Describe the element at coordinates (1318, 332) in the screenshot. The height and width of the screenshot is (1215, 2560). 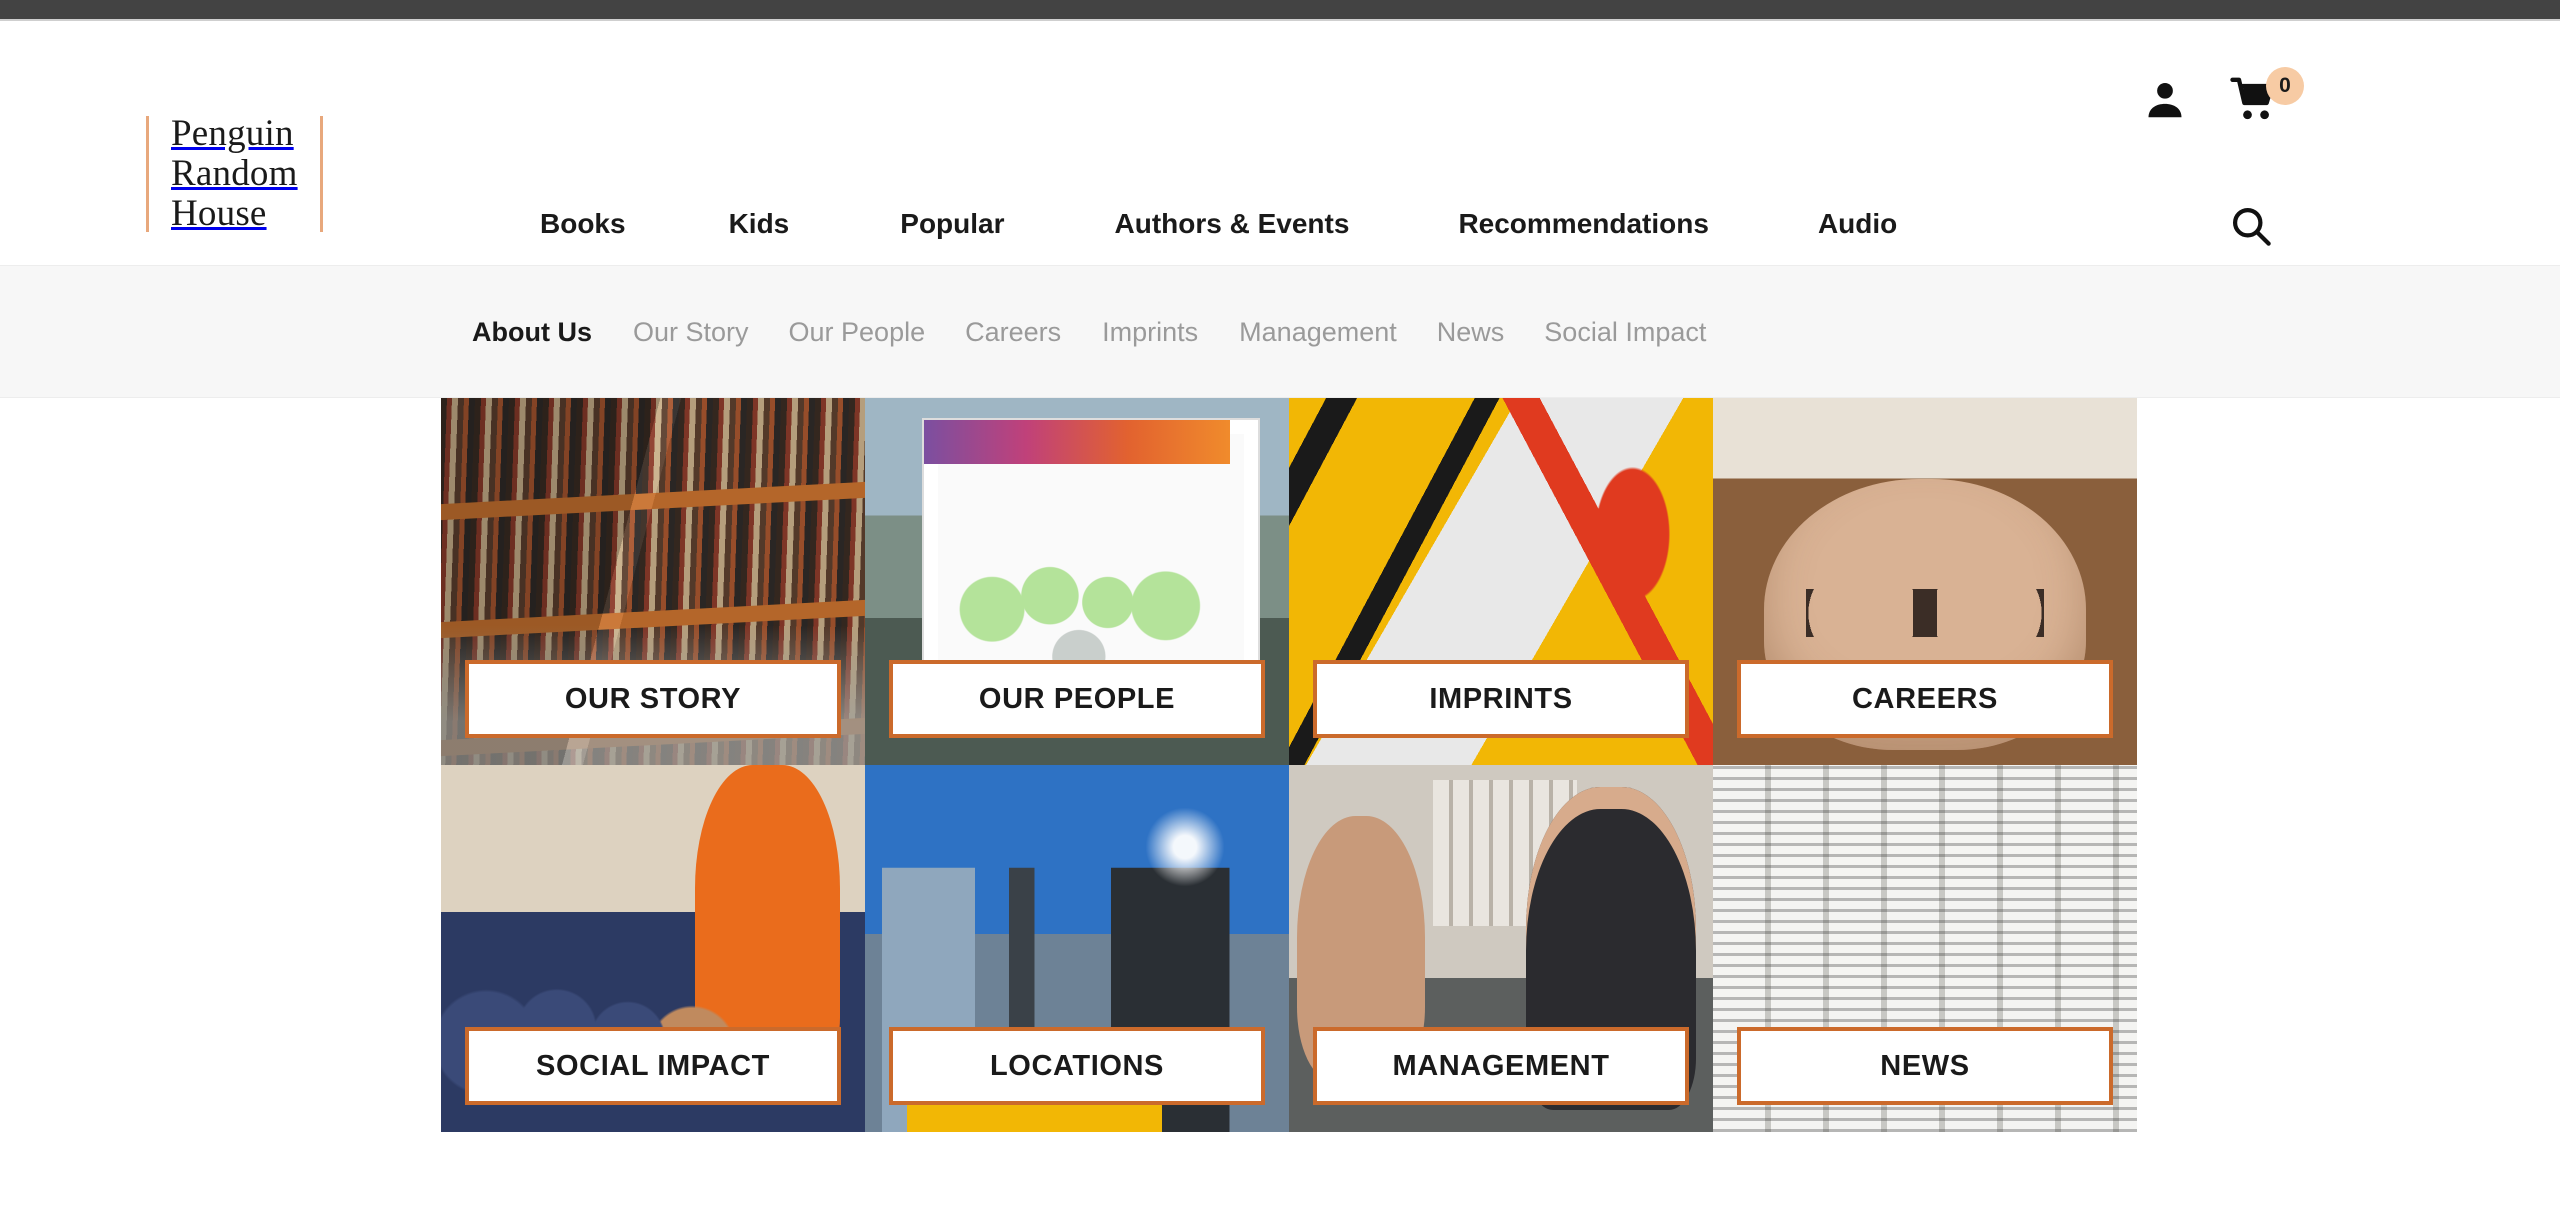
I see `subnav-item-management: Management` at that location.